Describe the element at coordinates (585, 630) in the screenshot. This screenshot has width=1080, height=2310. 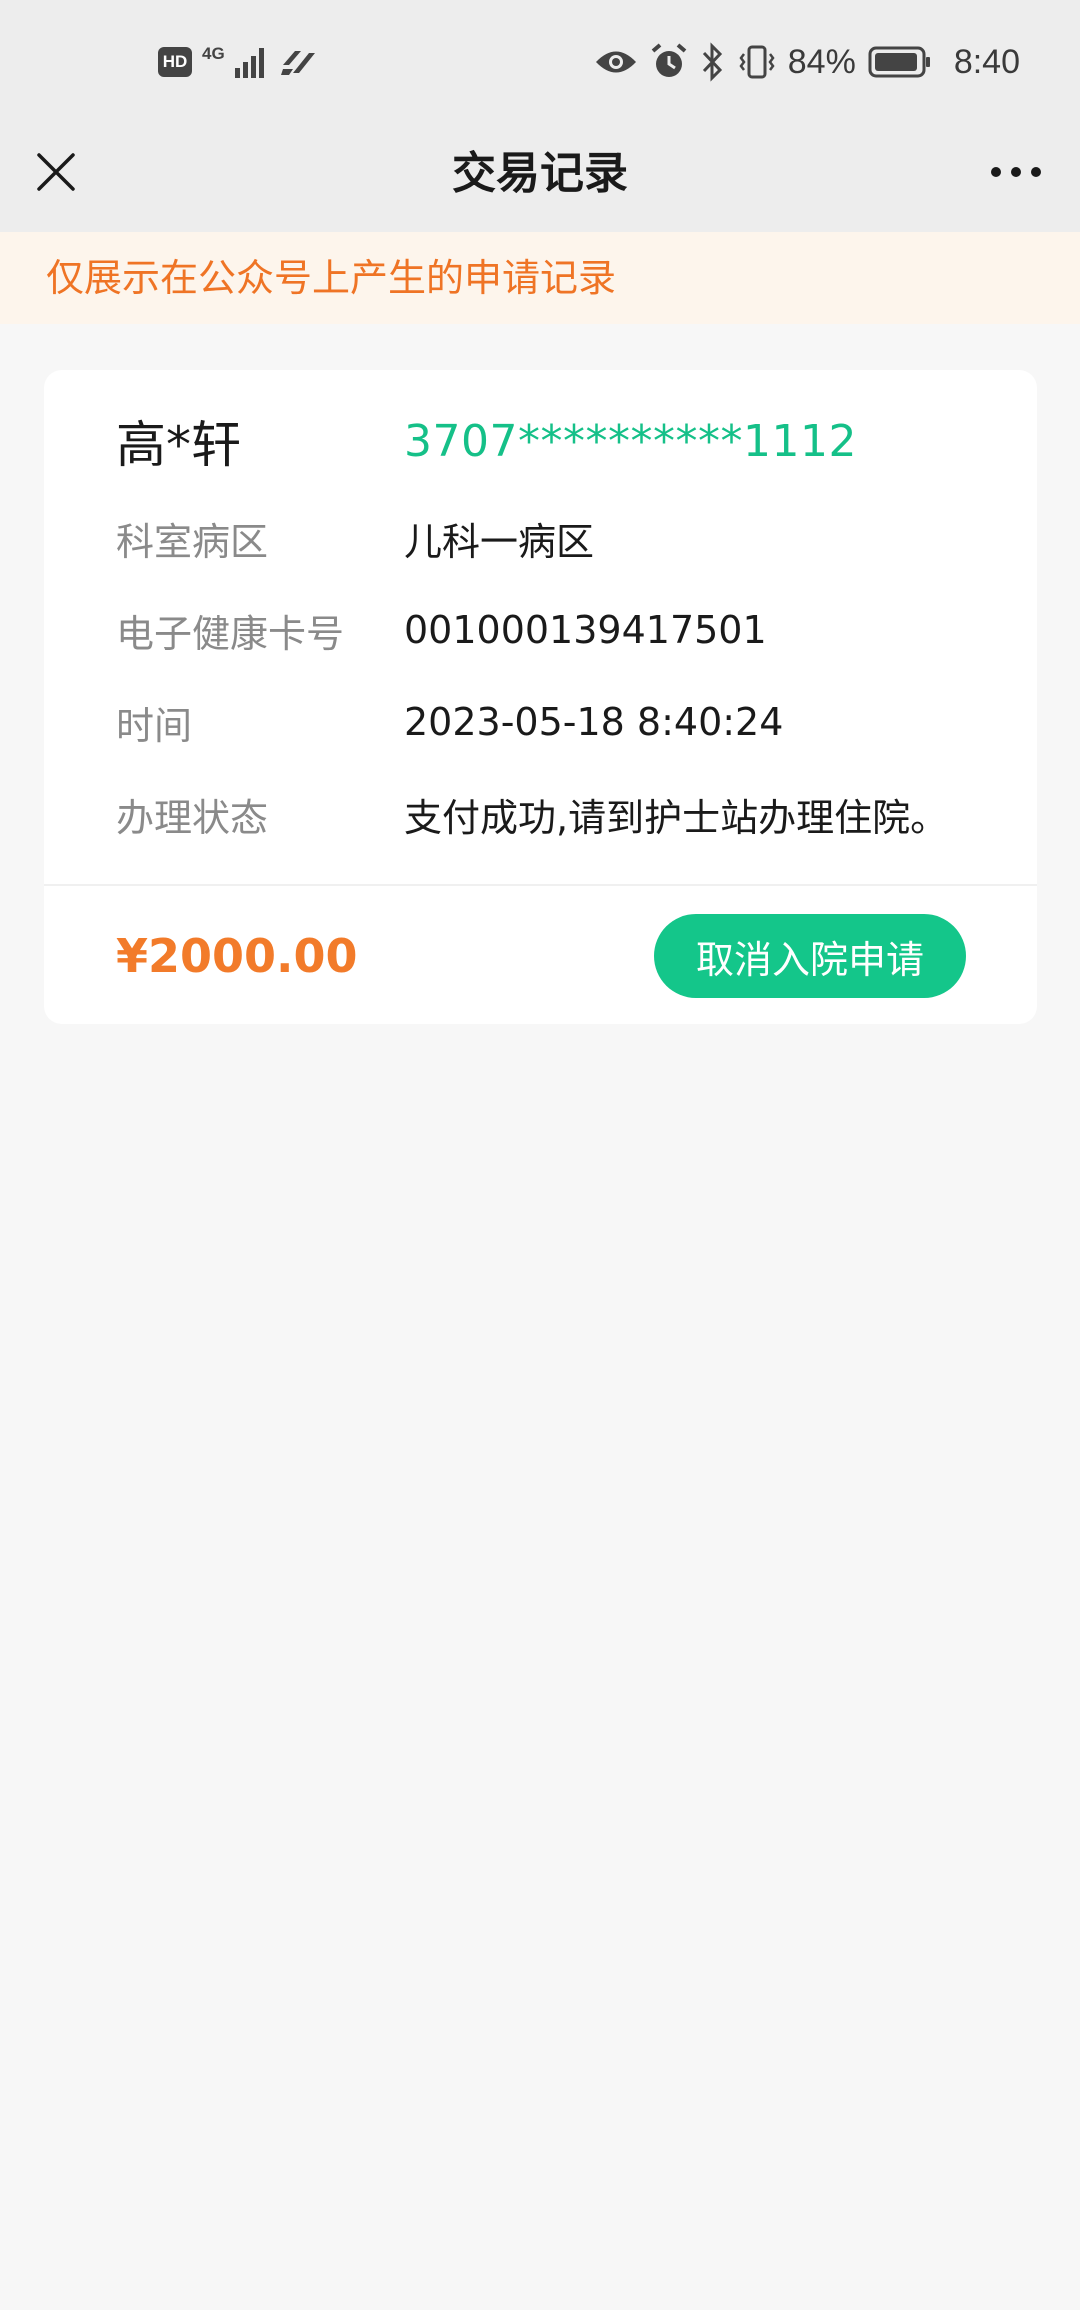
I see `field-value: 001000139417501` at that location.